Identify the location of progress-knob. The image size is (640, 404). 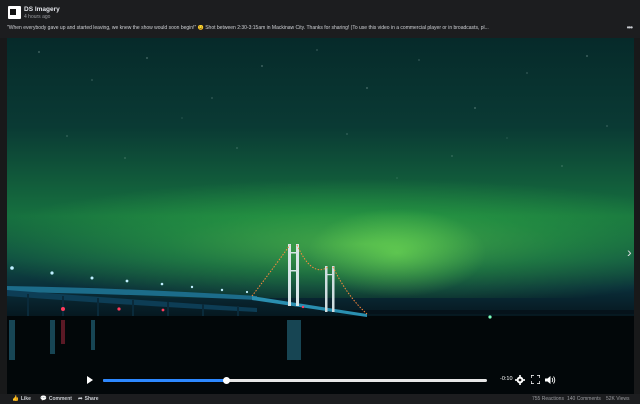
(226, 380).